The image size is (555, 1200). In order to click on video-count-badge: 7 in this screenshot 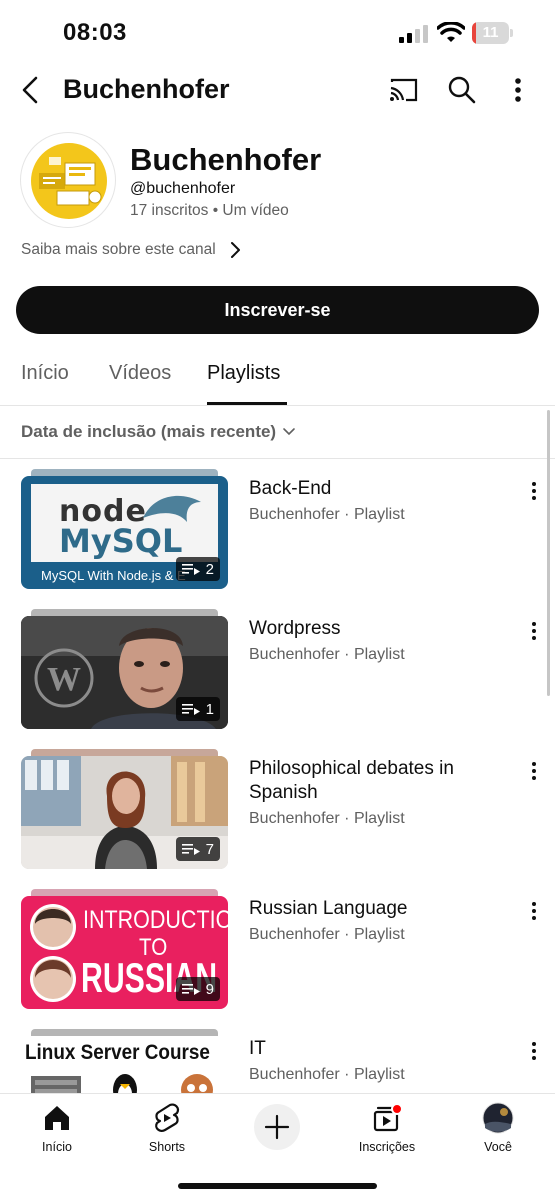, I will do `click(197, 849)`.